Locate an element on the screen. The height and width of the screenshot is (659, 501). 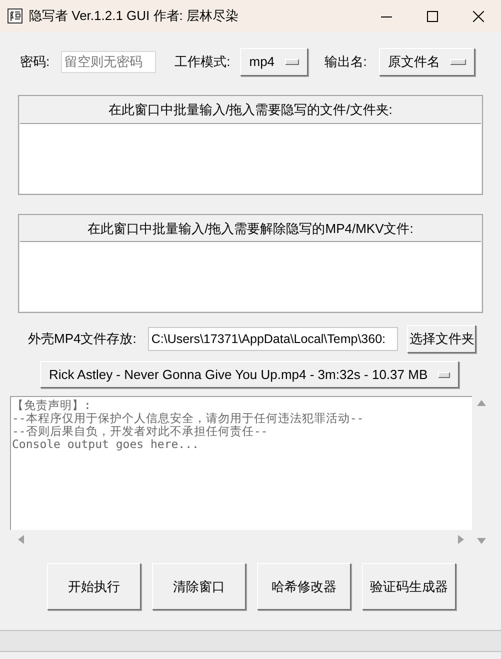
scroll-right-icon is located at coordinates (461, 539).